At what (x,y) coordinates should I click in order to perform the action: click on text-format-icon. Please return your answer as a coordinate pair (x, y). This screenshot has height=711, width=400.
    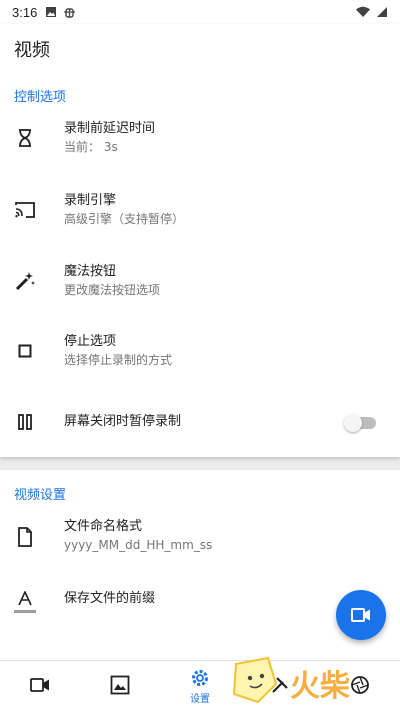
    Looking at the image, I should click on (25, 602).